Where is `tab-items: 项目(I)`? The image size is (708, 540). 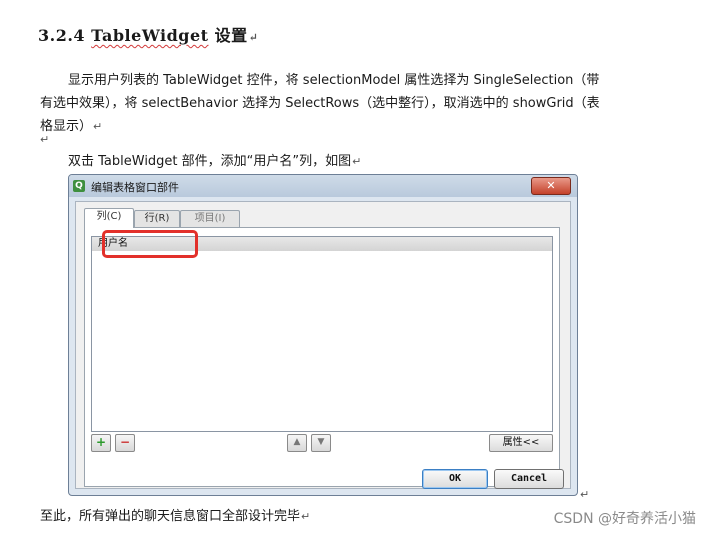
tab-items: 项目(I) is located at coordinates (210, 218).